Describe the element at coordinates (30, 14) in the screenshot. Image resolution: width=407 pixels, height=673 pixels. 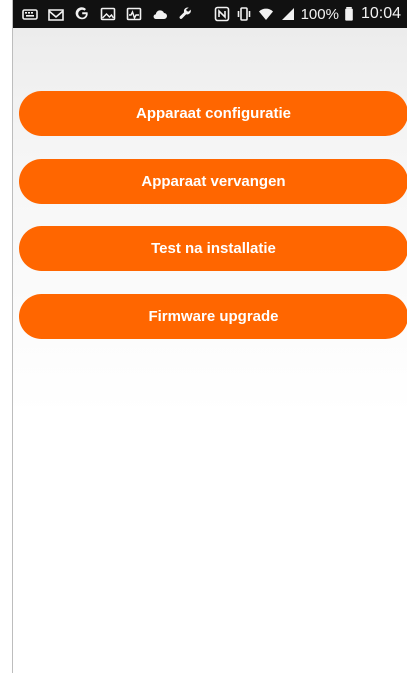
I see `keyboard-icon` at that location.